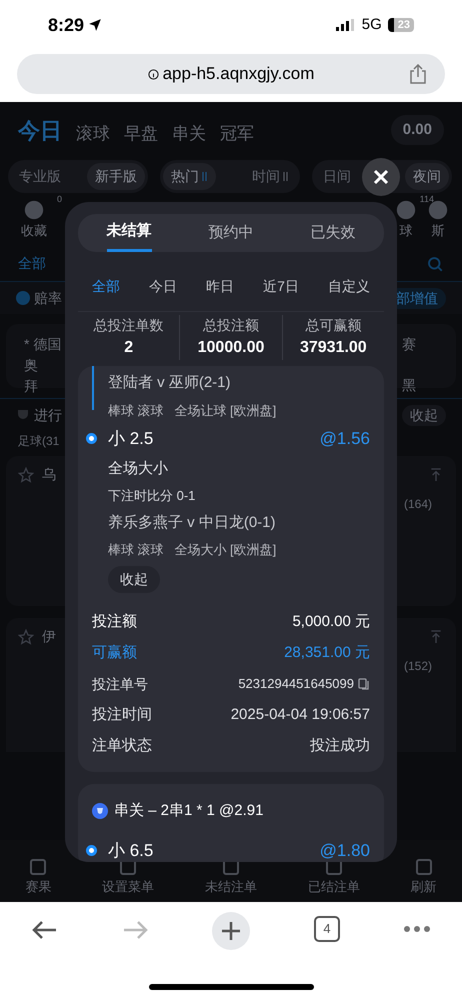 The image size is (462, 1000). Describe the element at coordinates (163, 286) in the screenshot. I see `period-tab: 今日` at that location.